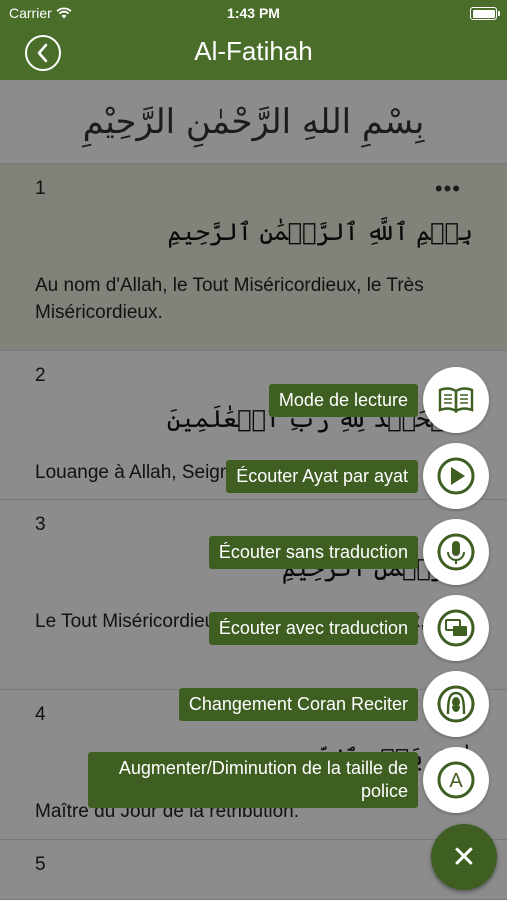  I want to click on status-bar: Carrier 1:43 PM, so click(253, 13).